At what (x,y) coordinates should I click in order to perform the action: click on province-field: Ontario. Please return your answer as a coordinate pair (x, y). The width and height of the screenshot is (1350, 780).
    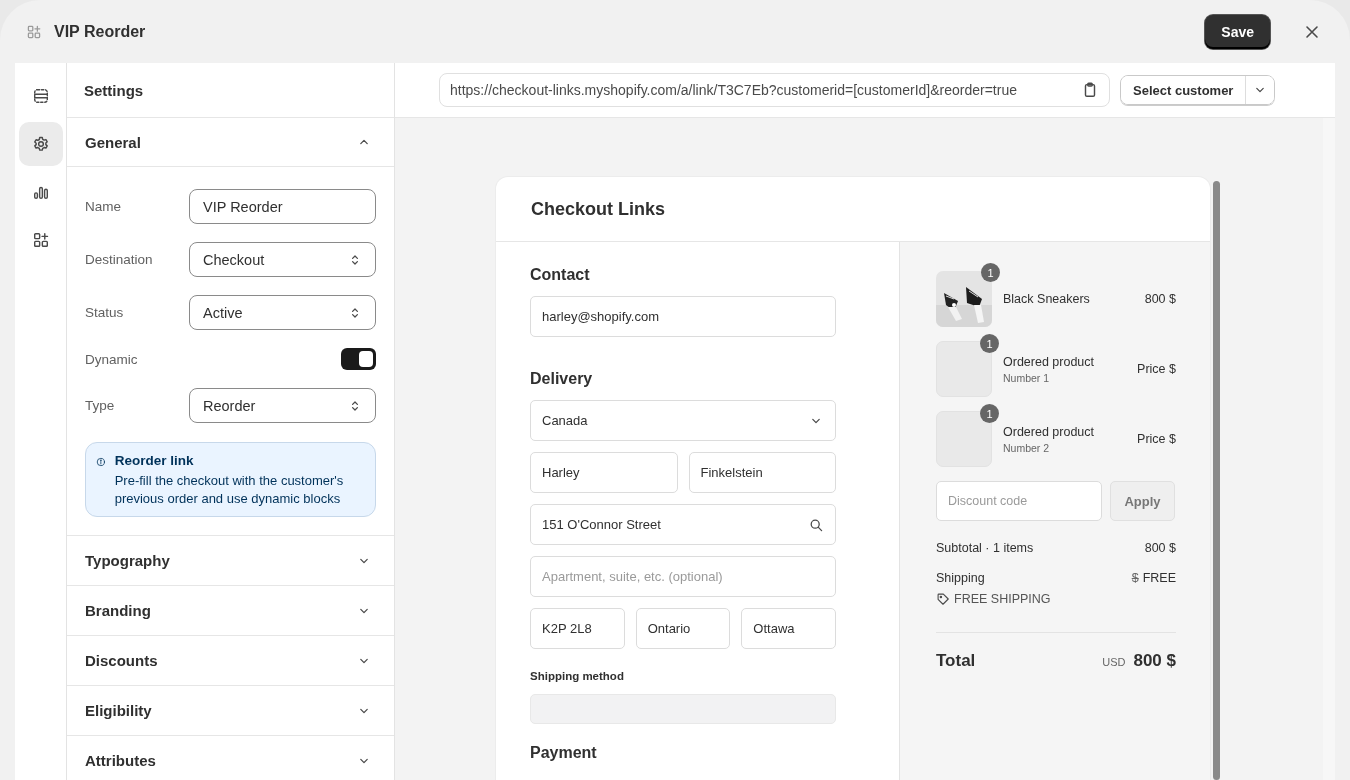
    Looking at the image, I should click on (683, 628).